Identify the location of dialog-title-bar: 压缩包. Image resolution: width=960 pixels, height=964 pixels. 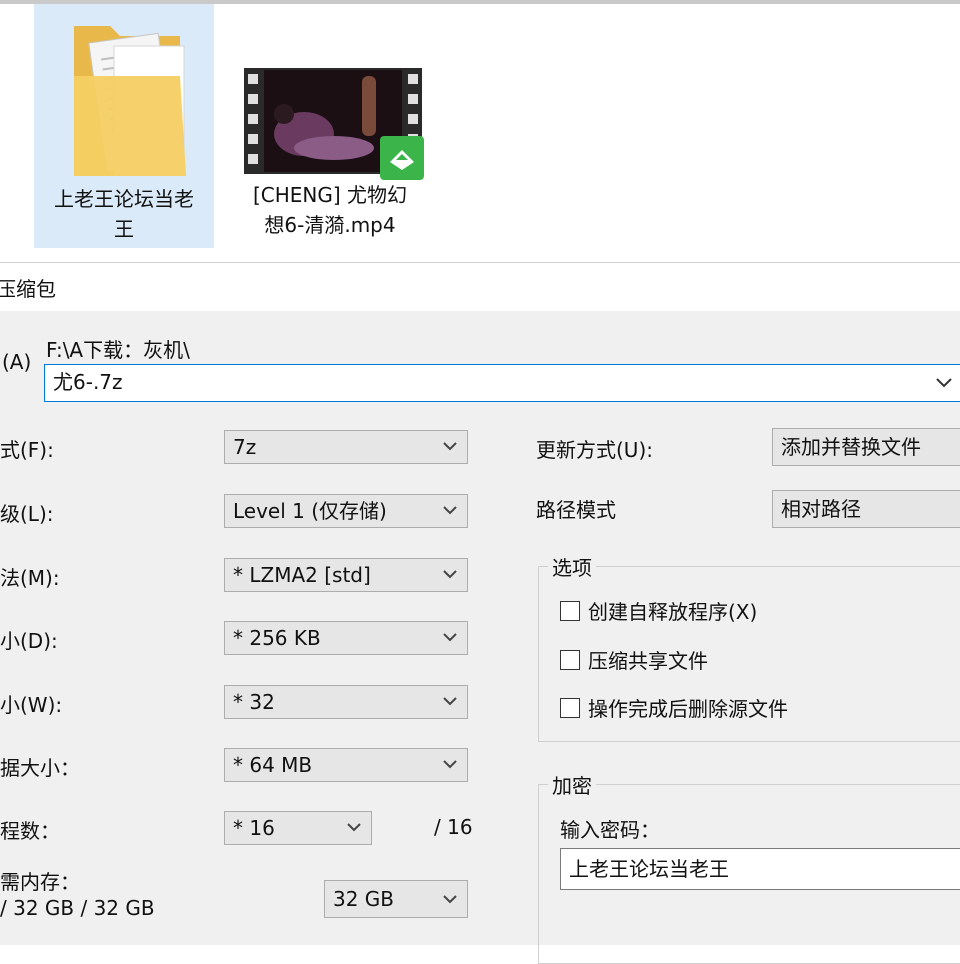
(480, 286).